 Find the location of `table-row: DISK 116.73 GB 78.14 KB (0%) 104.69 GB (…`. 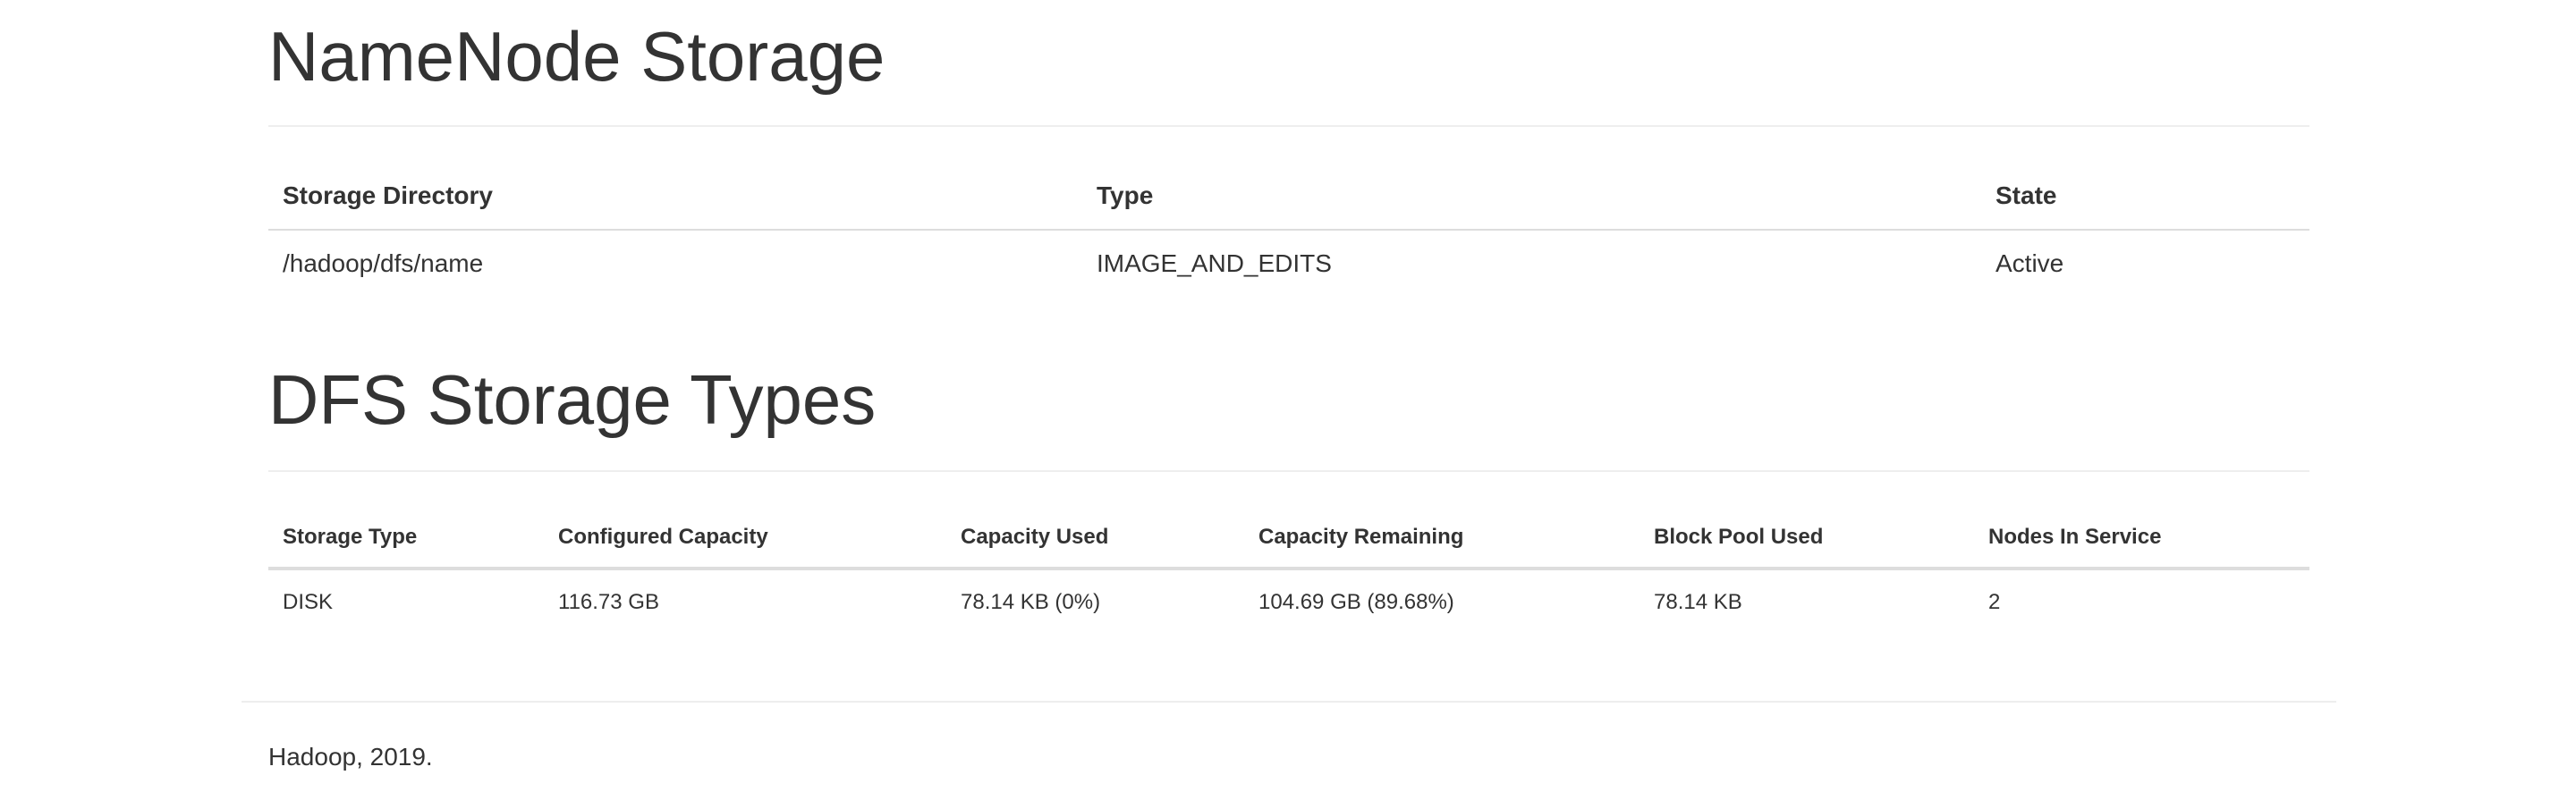

table-row: DISK 116.73 GB 78.14 KB (0%) 104.69 GB (… is located at coordinates (1288, 602).